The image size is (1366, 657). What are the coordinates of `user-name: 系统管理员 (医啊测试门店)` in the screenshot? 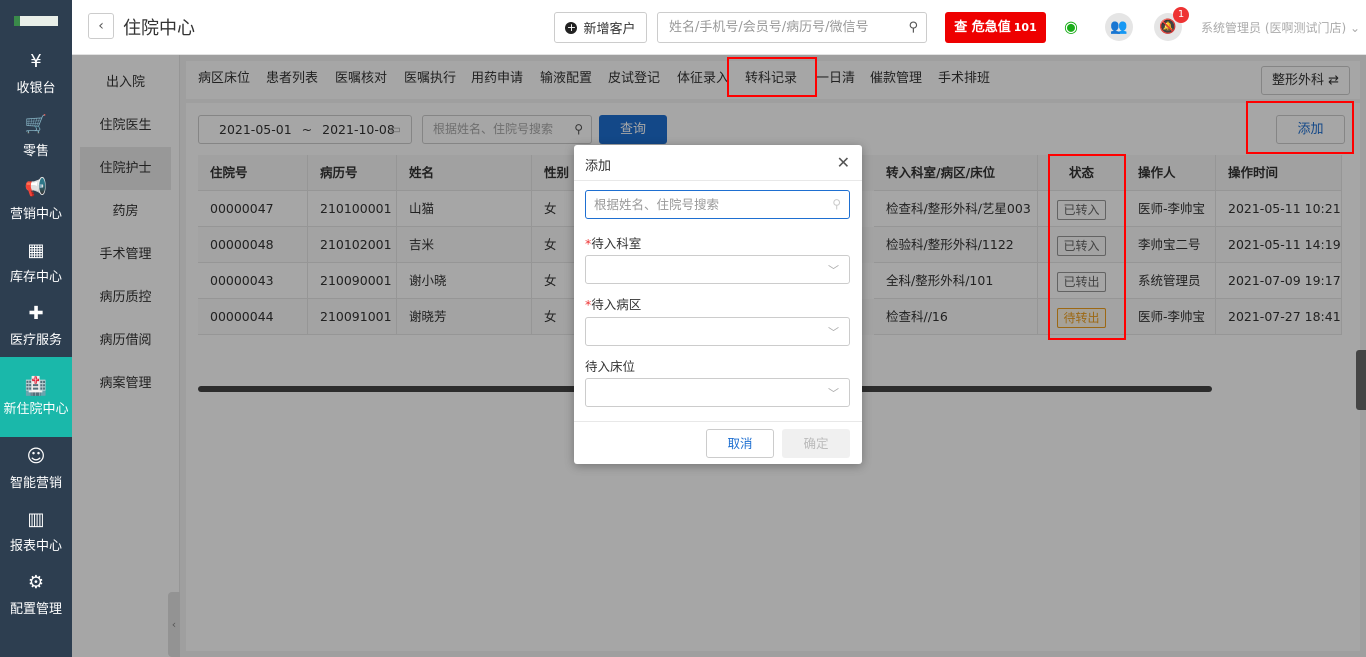 It's located at (1274, 28).